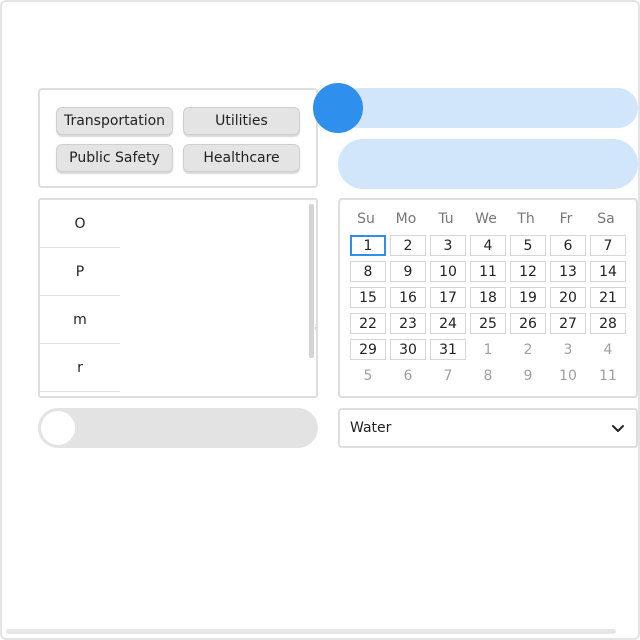 This screenshot has width=640, height=640. I want to click on calendar-day-outside: 6, so click(408, 375).